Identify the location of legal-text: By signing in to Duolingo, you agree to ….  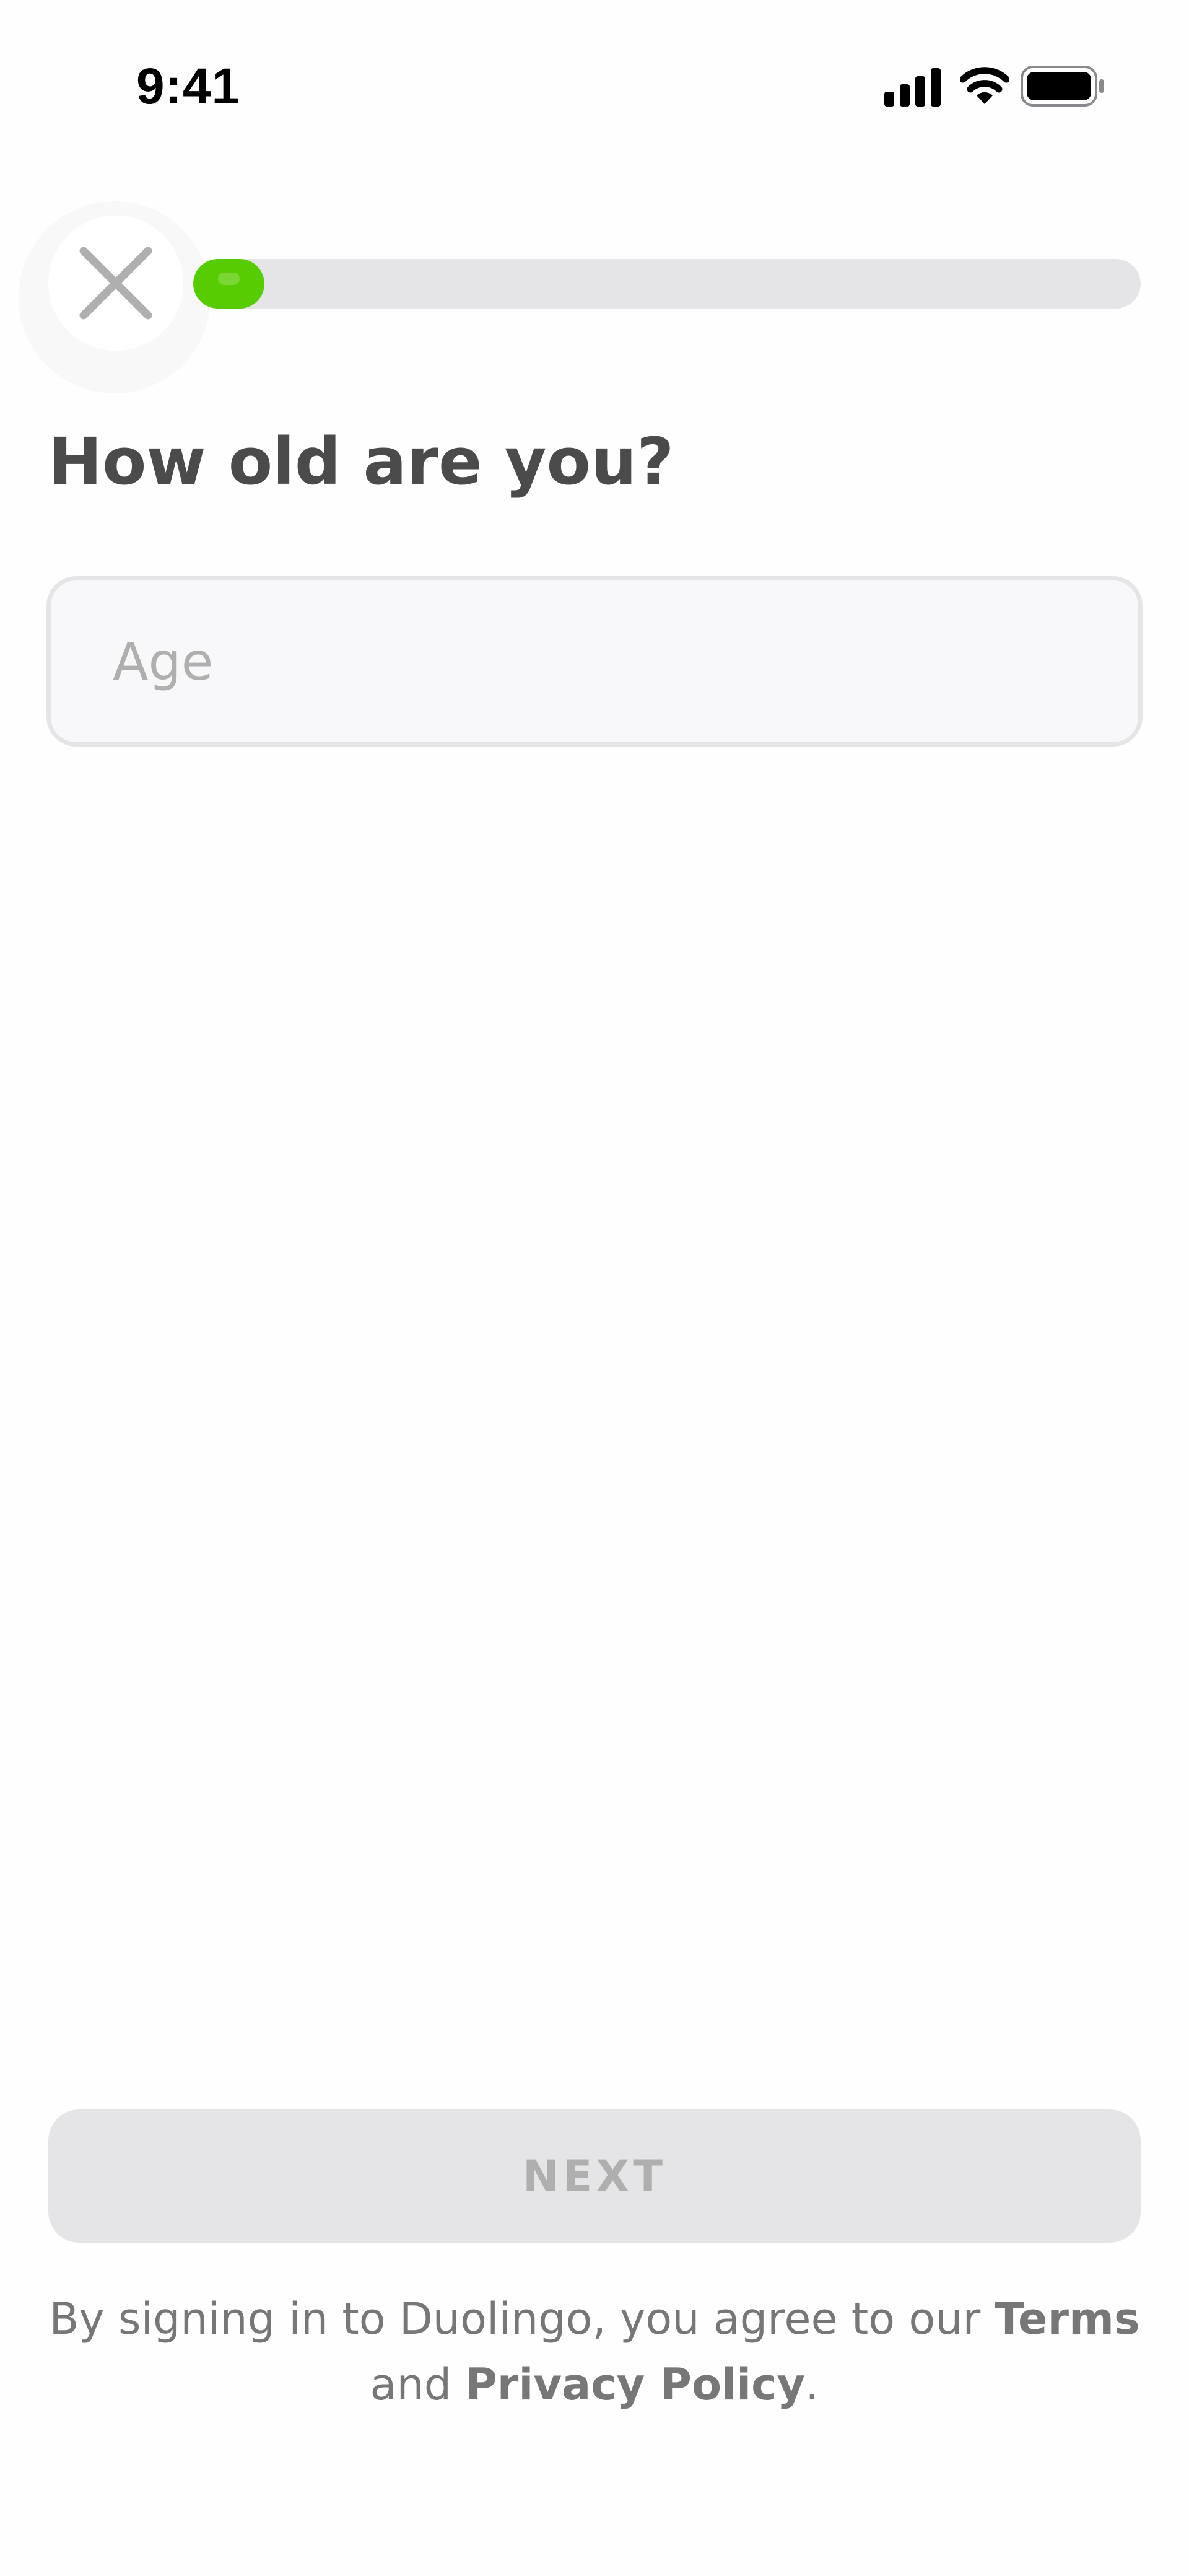
(594, 2351).